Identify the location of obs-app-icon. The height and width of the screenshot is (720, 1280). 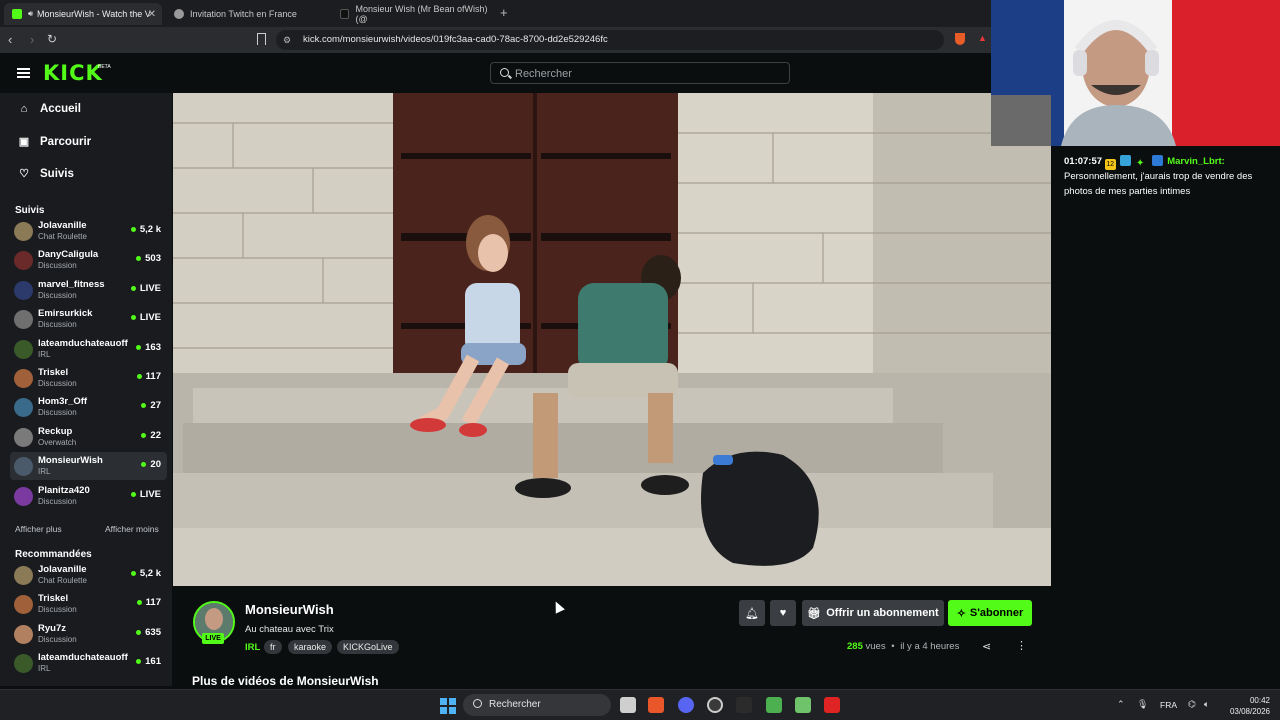
(715, 705).